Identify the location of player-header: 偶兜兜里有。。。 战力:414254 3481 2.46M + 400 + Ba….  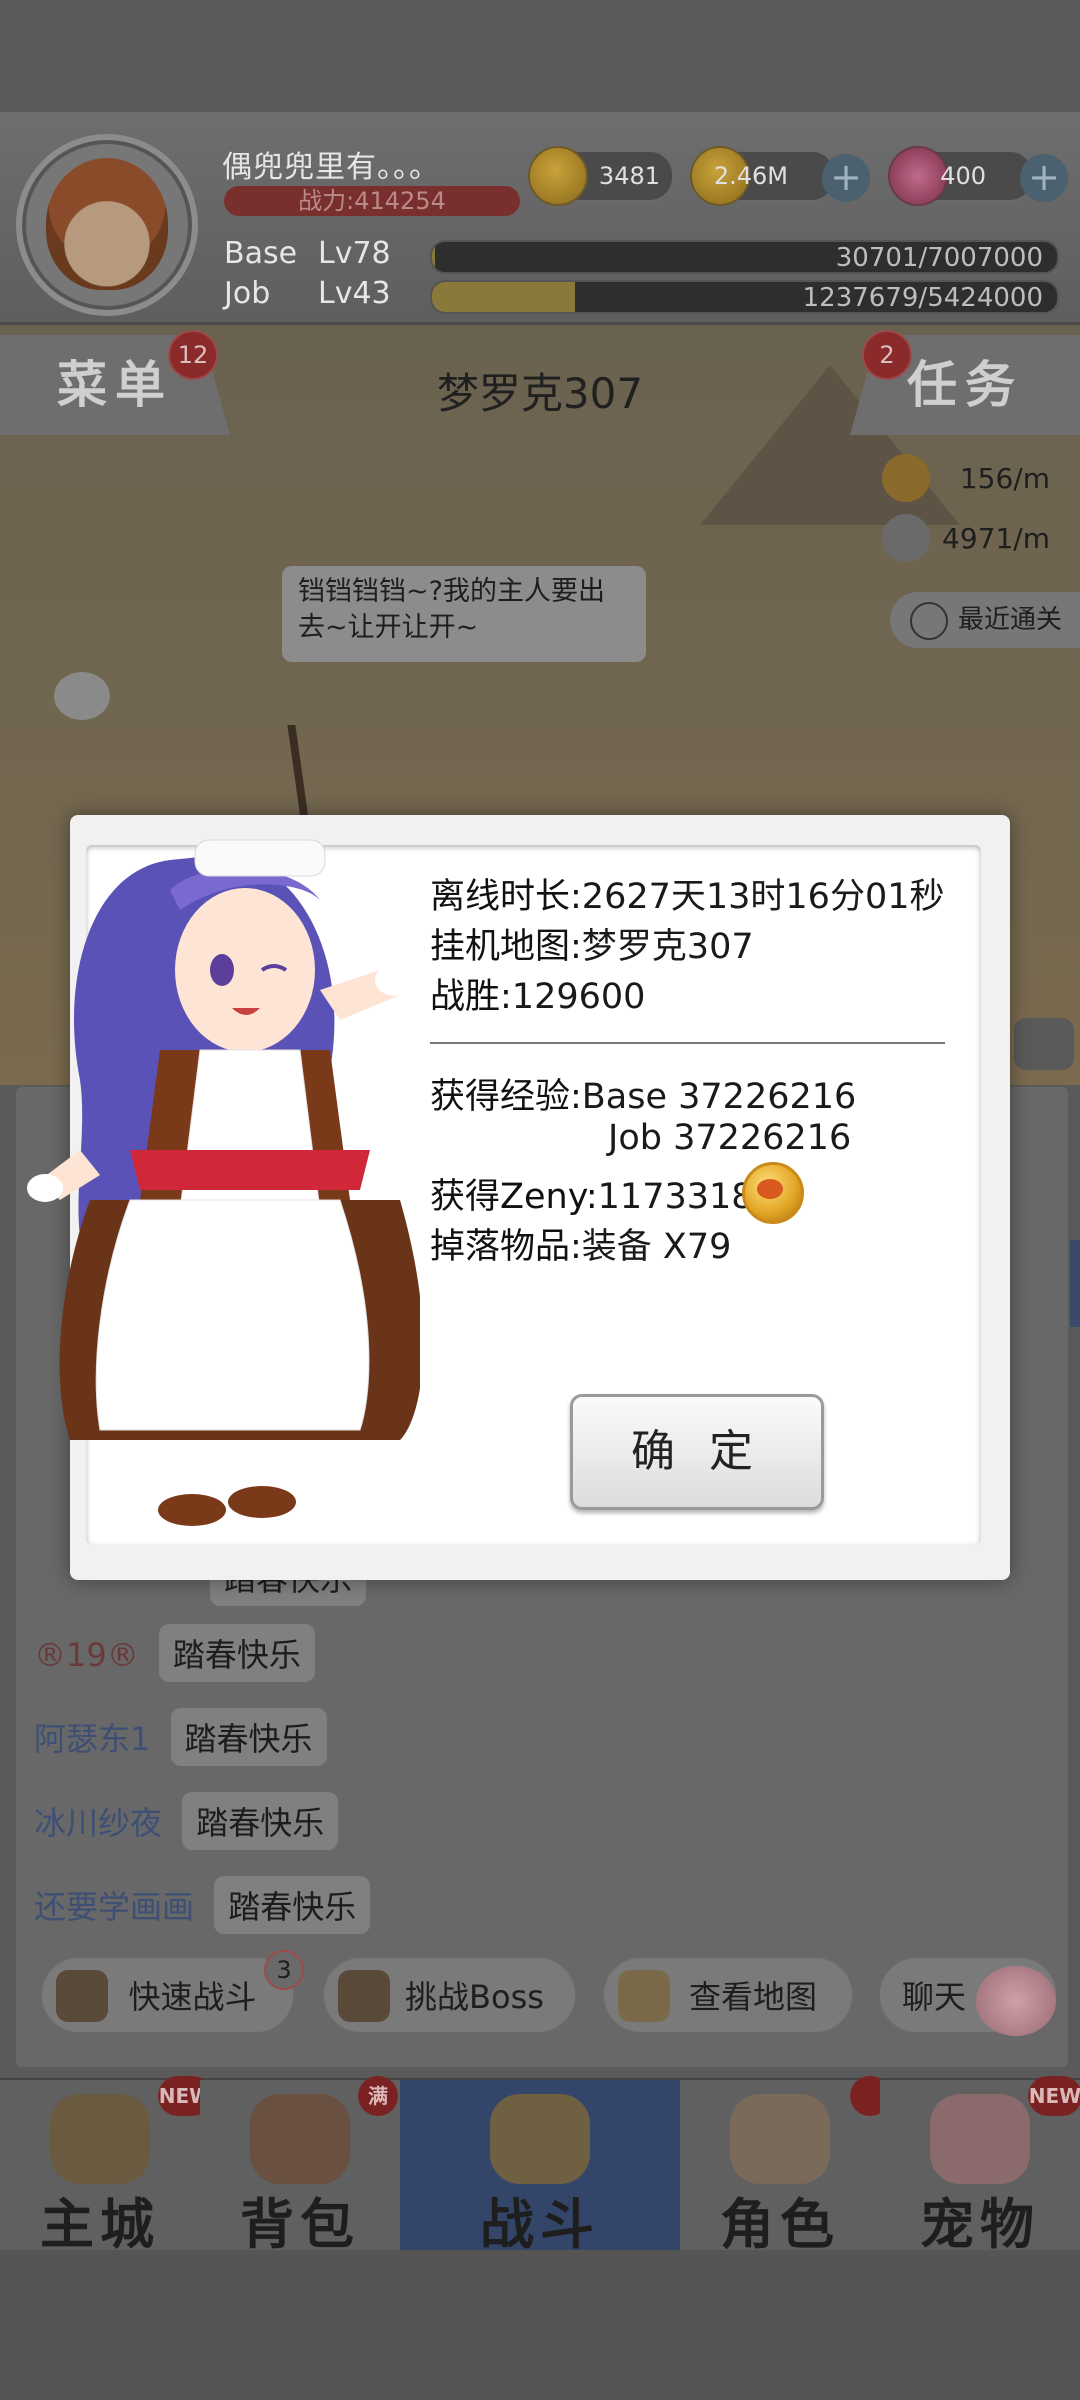
(540, 218).